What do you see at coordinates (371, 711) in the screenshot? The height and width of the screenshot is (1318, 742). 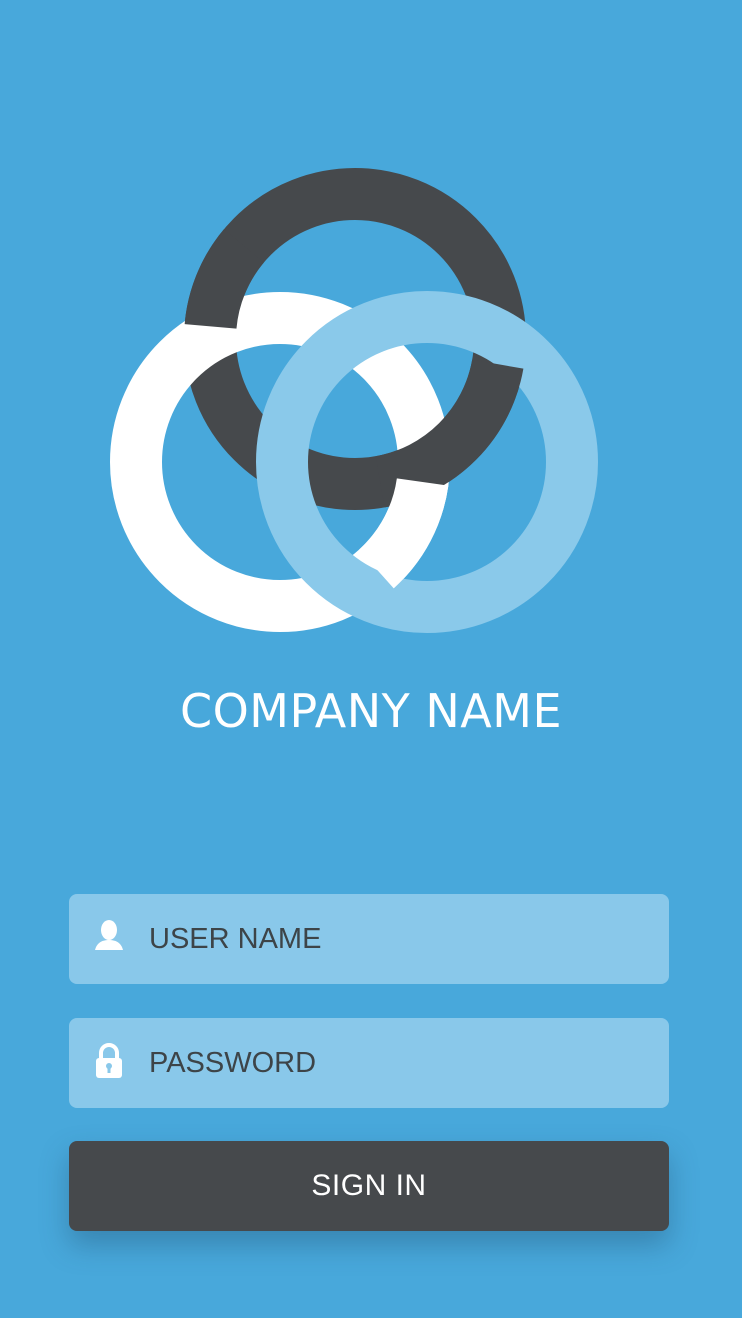 I see `company-name: COMPANY NAME` at bounding box center [371, 711].